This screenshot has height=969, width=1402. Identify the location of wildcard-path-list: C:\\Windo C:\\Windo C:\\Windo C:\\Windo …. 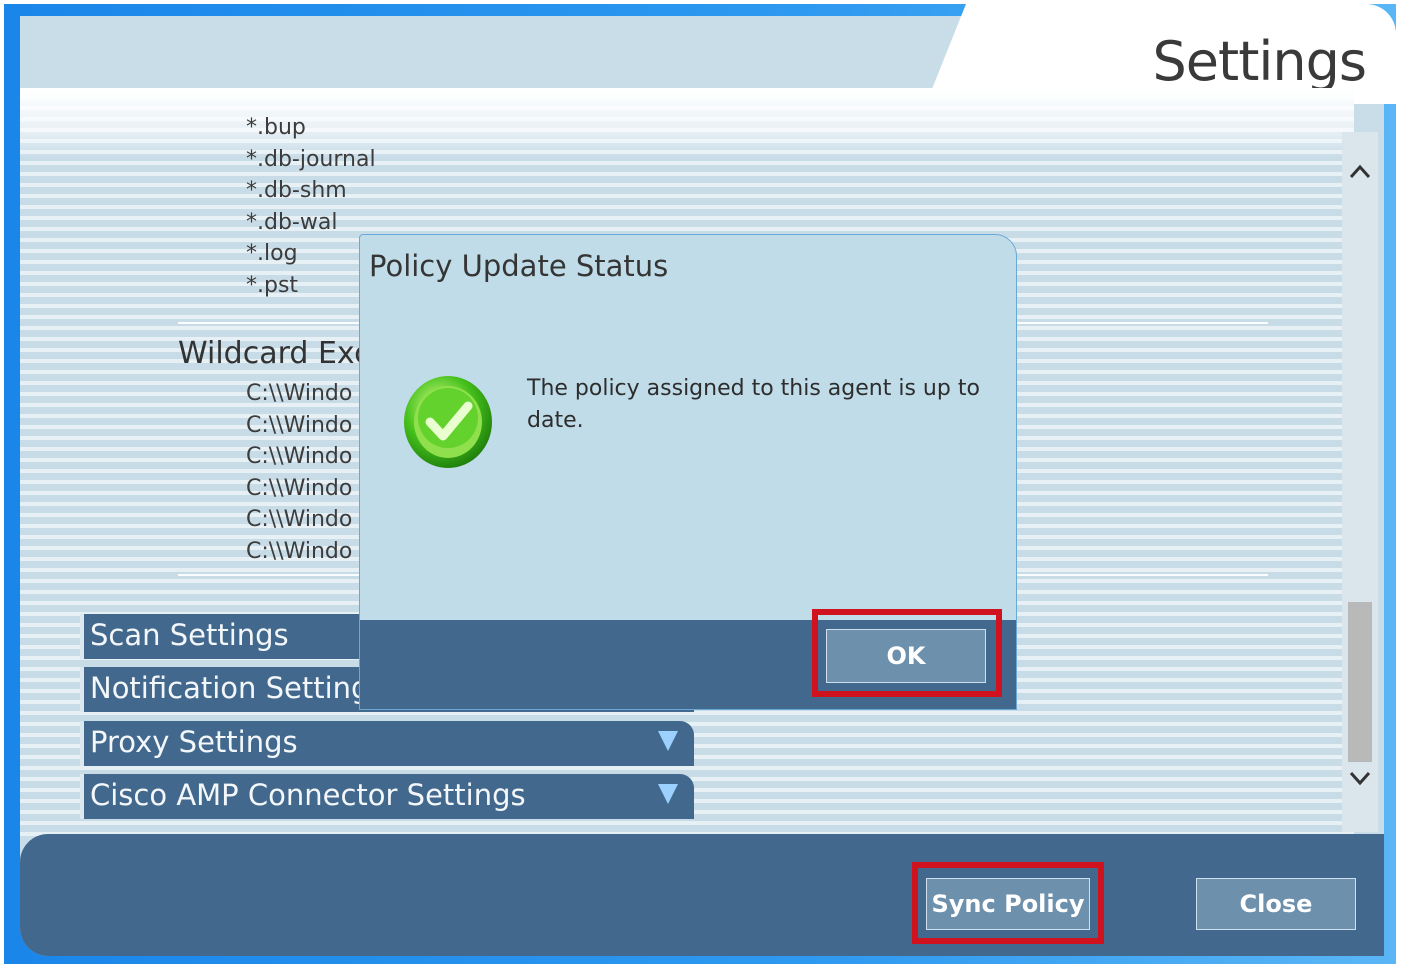
(299, 473).